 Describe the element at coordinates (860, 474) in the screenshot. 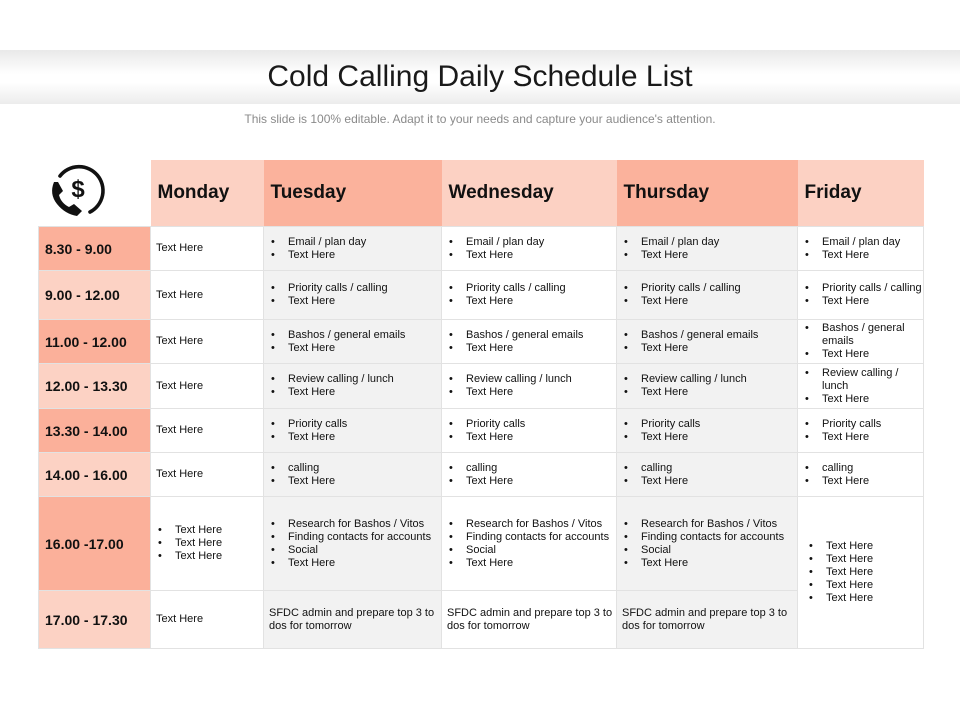

I see `friday-cell: callingText Here` at that location.